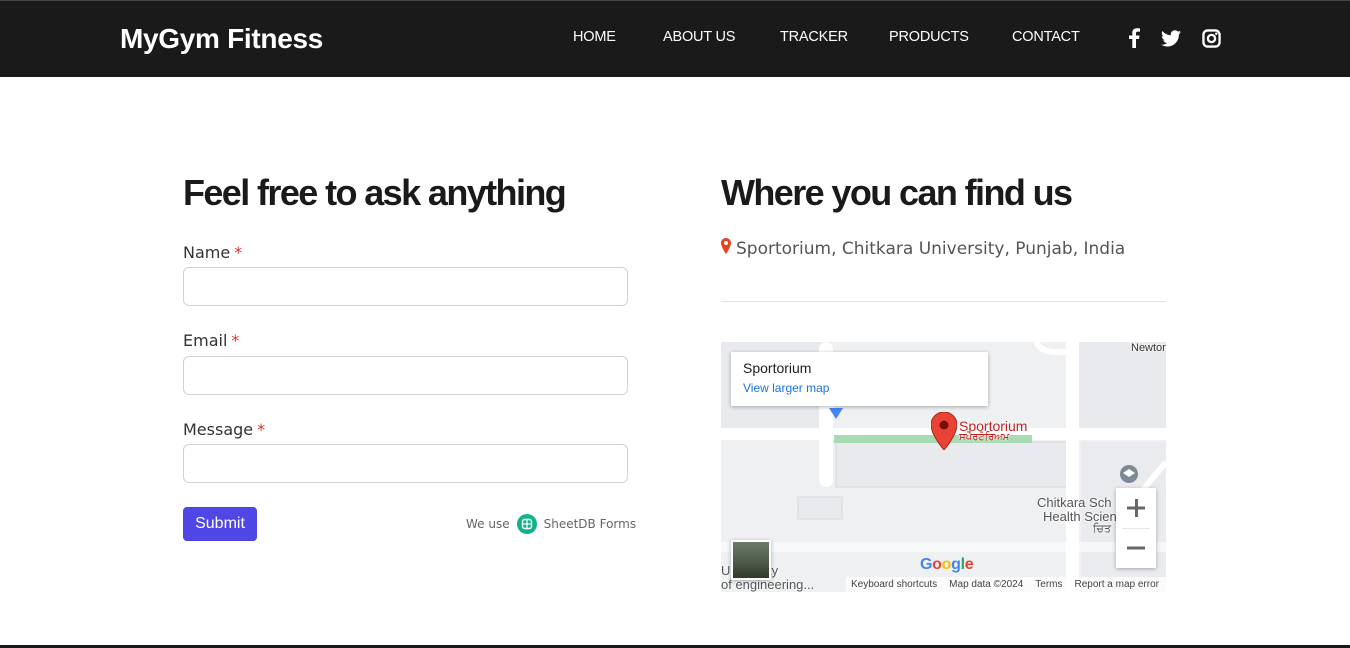  Describe the element at coordinates (590, 524) in the screenshot. I see `sheetdb-name: SheetDB Forms` at that location.